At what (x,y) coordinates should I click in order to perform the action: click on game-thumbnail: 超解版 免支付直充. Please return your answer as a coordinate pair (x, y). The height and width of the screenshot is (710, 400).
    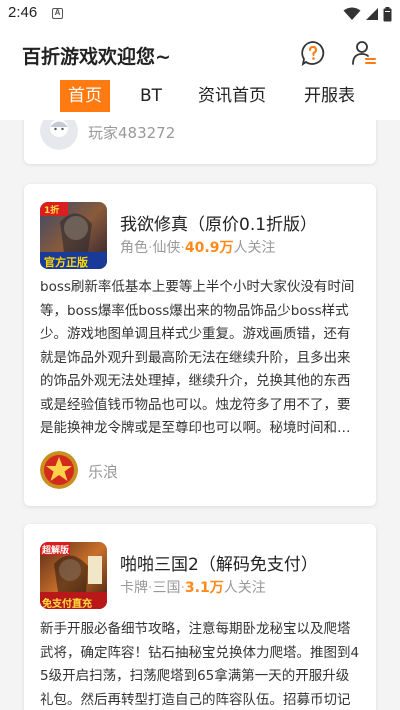
    Looking at the image, I should click on (73, 575).